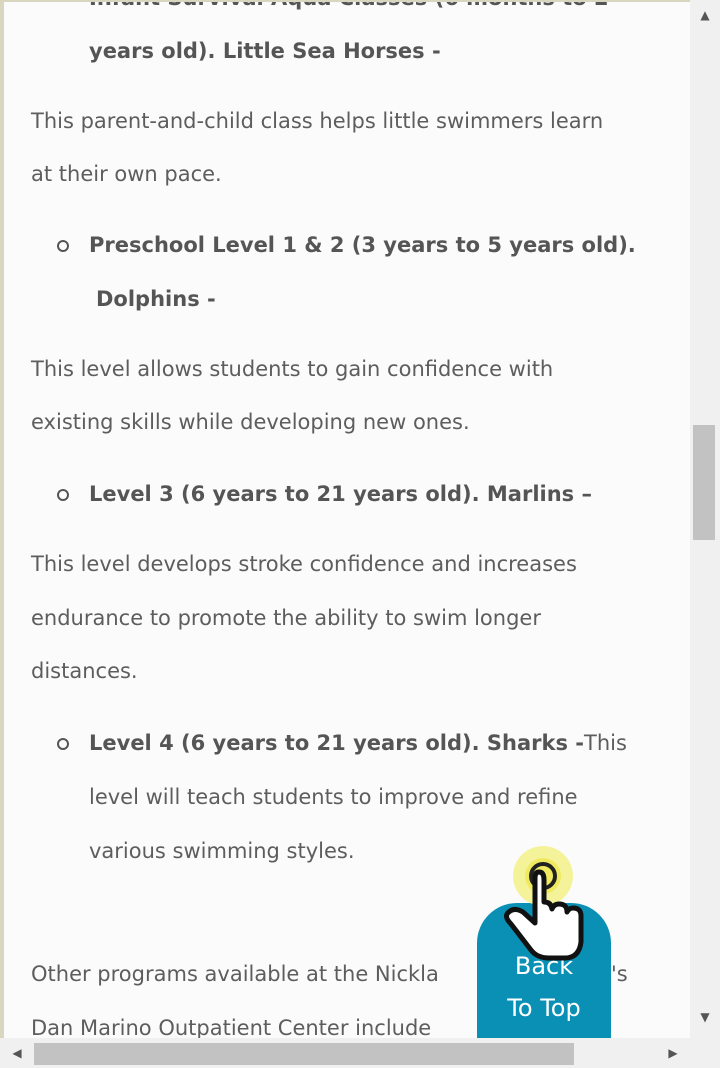 Image resolution: width=720 pixels, height=1068 pixels. I want to click on window-border-top, so click(360, 1).